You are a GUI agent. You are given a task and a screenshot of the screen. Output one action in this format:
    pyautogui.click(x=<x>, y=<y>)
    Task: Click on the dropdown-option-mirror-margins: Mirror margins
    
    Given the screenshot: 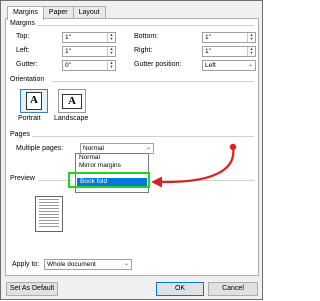 What is the action you would take?
    pyautogui.click(x=112, y=166)
    